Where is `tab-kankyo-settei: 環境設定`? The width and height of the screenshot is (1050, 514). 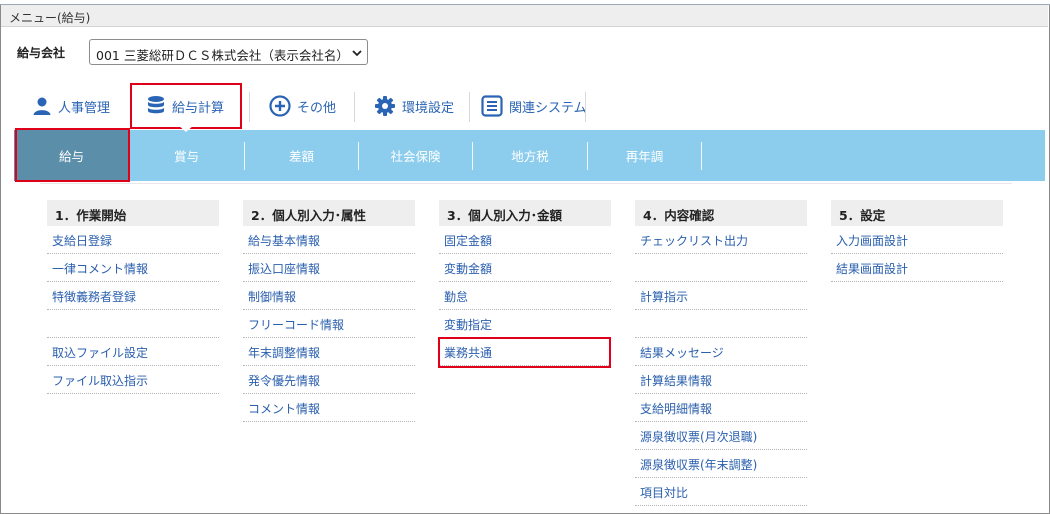
tab-kankyo-settei: 環境設定 is located at coordinates (414, 106).